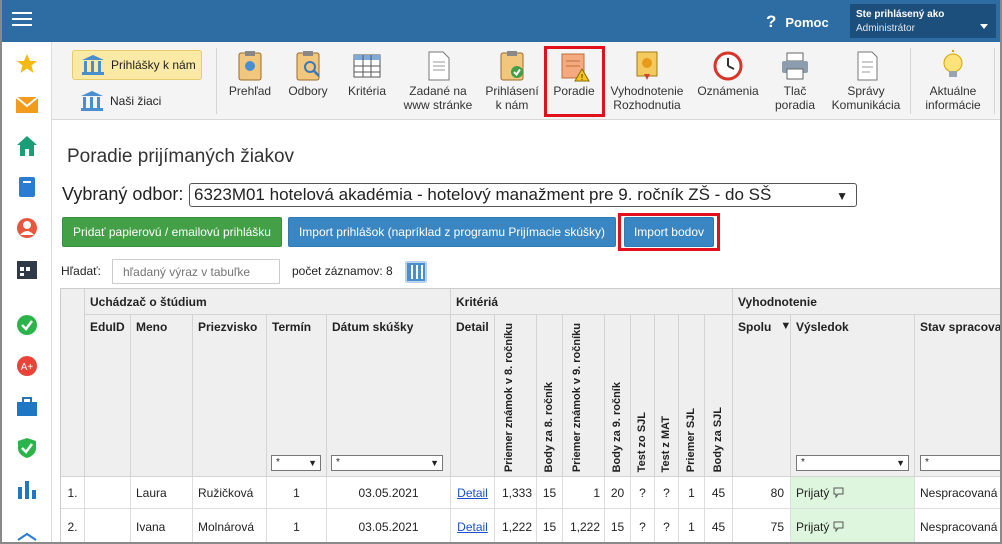 The image size is (1002, 544). I want to click on toolbar-button-prihlaseni: Prihlásení k nám, so click(512, 81).